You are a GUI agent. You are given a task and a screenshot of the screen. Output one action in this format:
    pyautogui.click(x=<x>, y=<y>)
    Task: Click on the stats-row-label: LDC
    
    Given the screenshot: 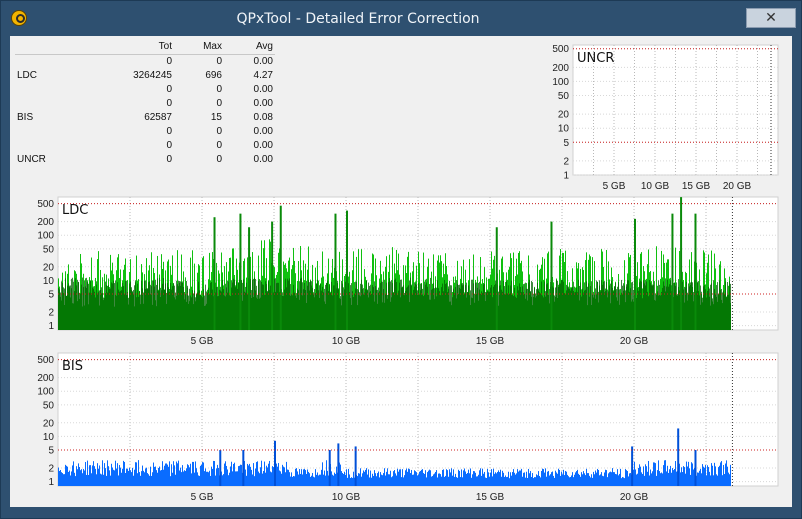 What is the action you would take?
    pyautogui.click(x=27, y=75)
    